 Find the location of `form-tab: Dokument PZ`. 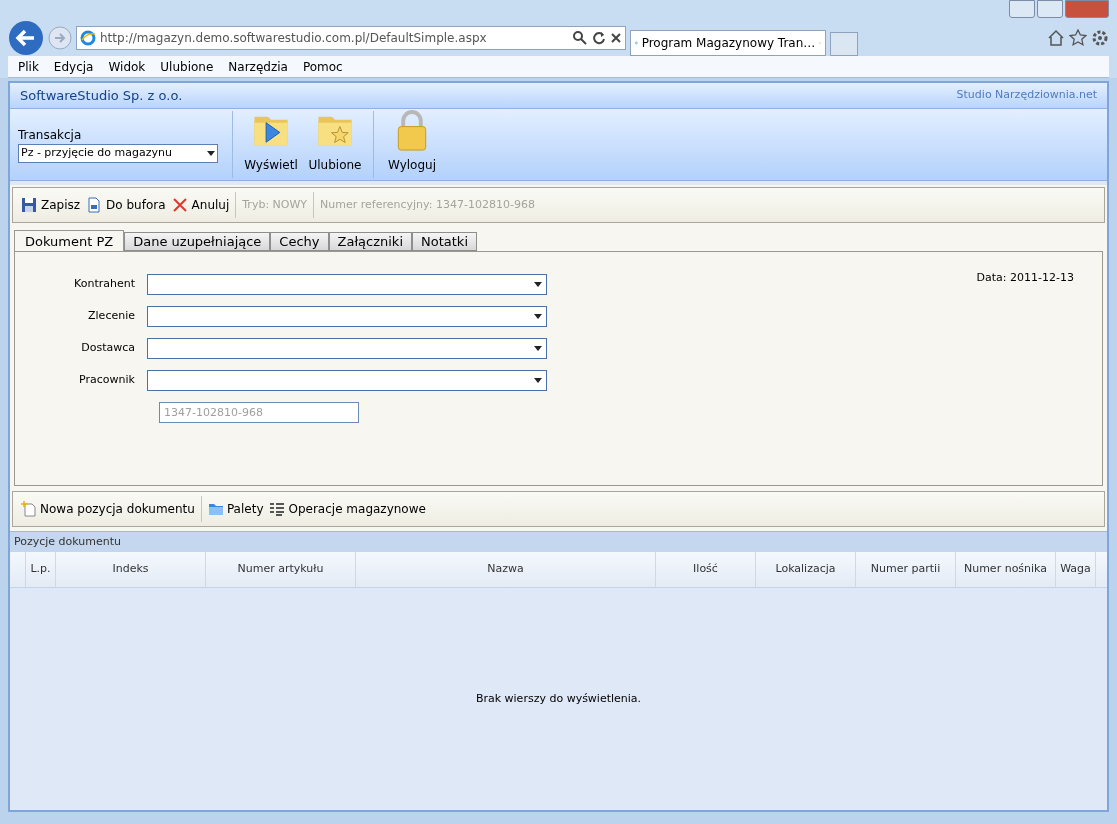

form-tab: Dokument PZ is located at coordinates (69, 241).